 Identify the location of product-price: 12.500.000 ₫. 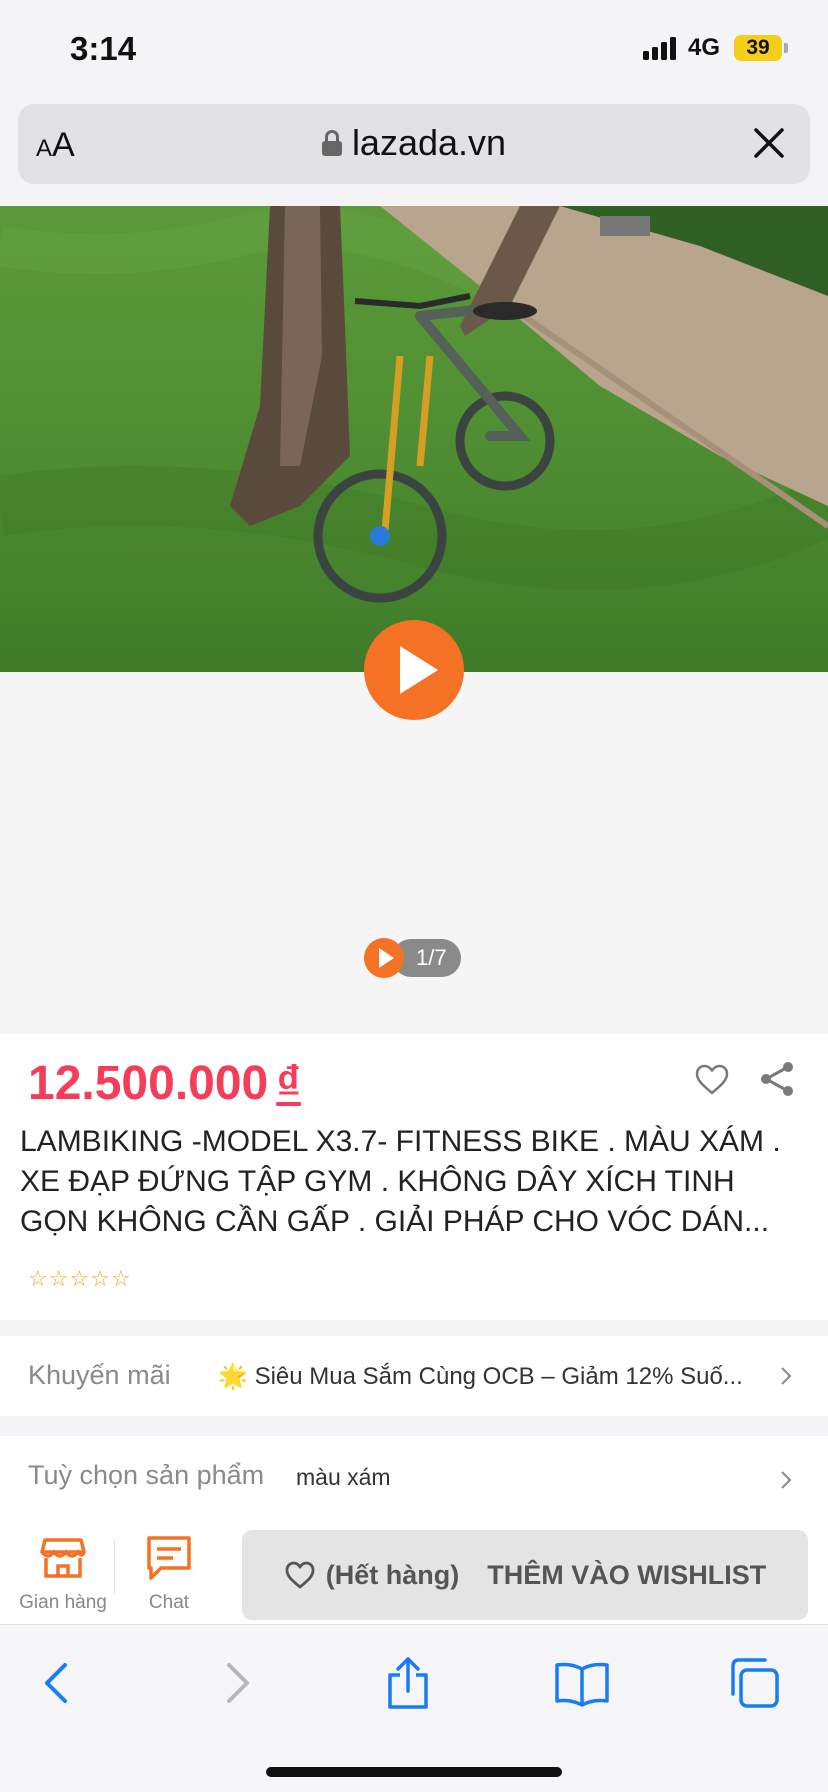
(164, 1083).